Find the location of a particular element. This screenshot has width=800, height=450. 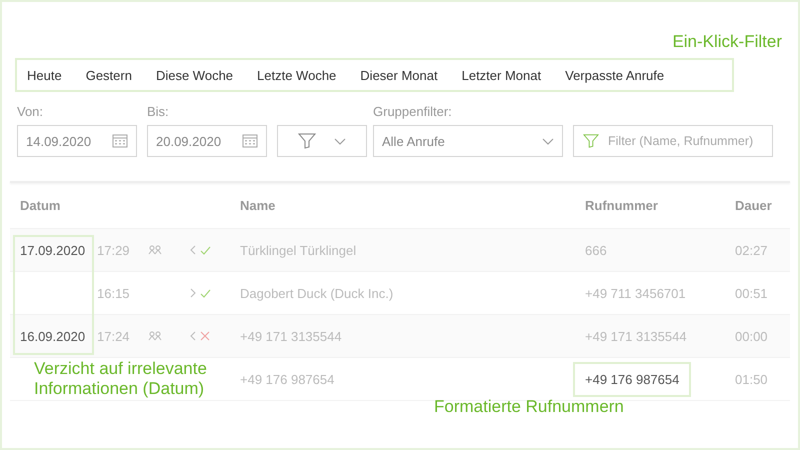

date-cell: 16.09.2020 is located at coordinates (53, 336).